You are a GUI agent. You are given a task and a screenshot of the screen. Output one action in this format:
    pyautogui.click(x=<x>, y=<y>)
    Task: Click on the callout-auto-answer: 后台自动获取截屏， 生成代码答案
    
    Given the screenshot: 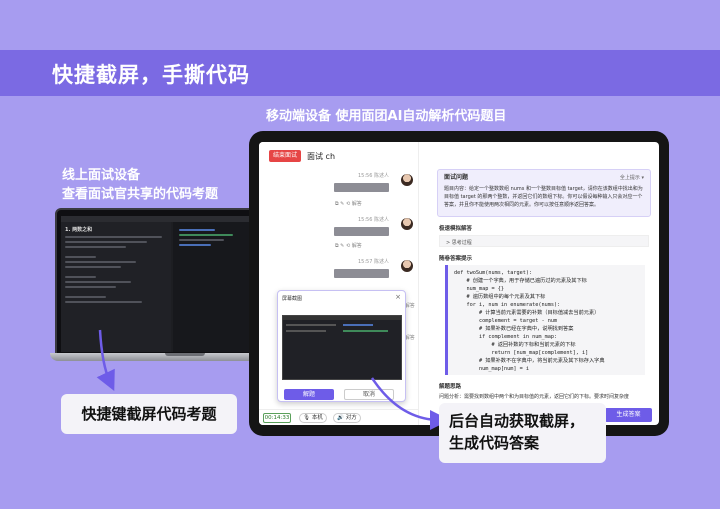 What is the action you would take?
    pyautogui.click(x=522, y=433)
    